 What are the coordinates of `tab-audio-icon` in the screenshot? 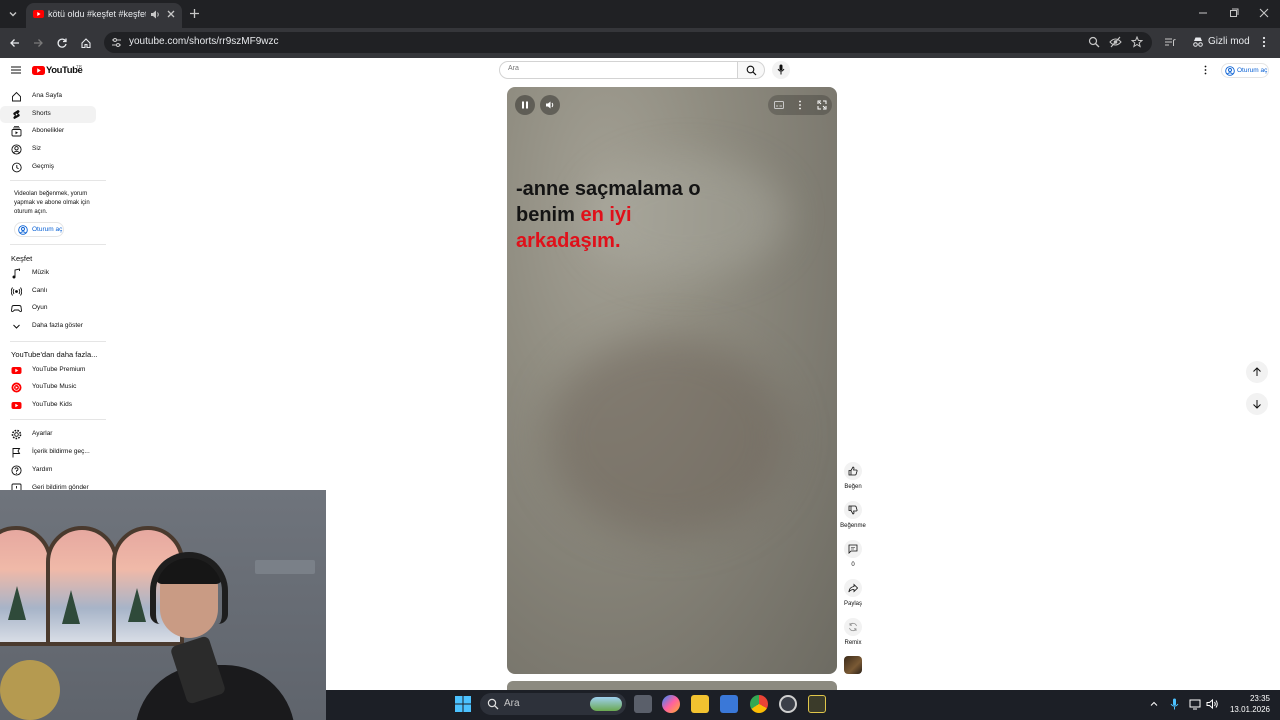 It's located at (155, 14).